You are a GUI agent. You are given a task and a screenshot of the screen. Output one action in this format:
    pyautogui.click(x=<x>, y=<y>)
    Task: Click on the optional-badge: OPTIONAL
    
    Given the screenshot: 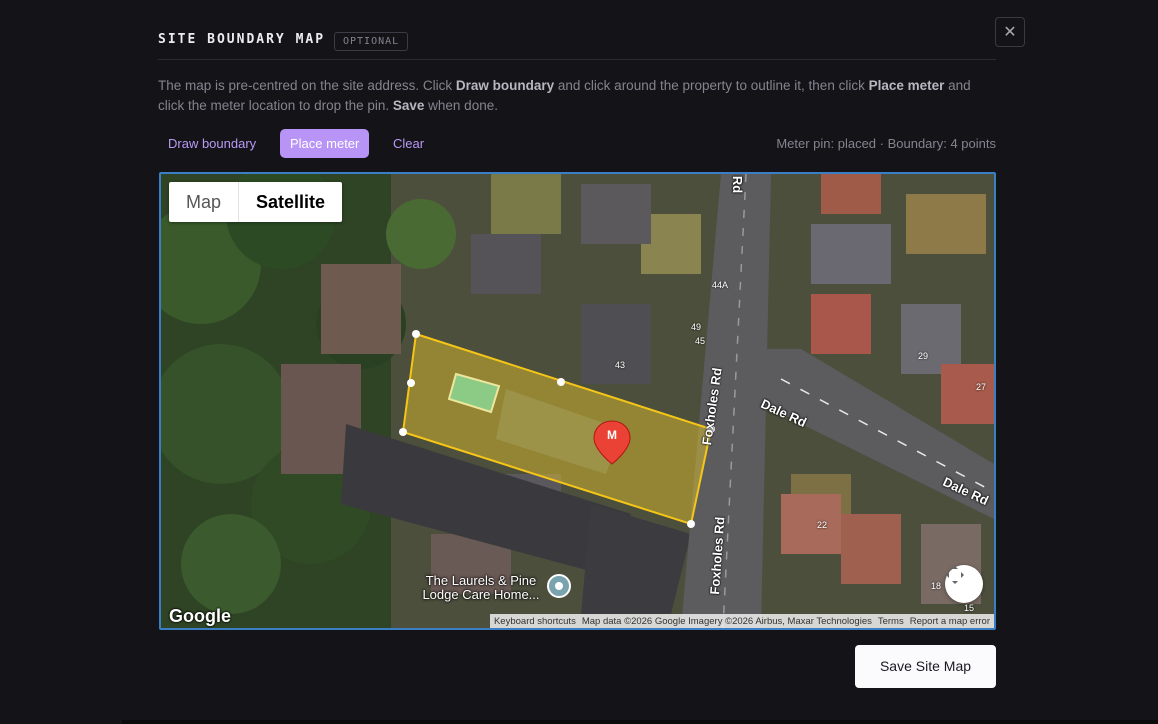 What is the action you would take?
    pyautogui.click(x=371, y=41)
    